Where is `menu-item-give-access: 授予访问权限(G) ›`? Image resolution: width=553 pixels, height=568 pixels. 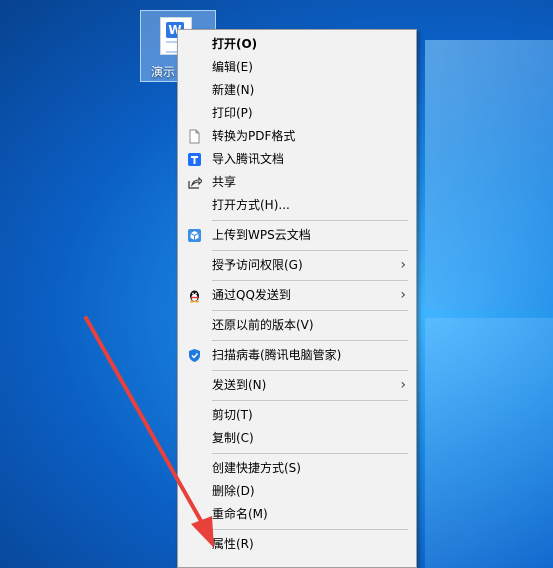 menu-item-give-access: 授予访问权限(G) › is located at coordinates (297, 265).